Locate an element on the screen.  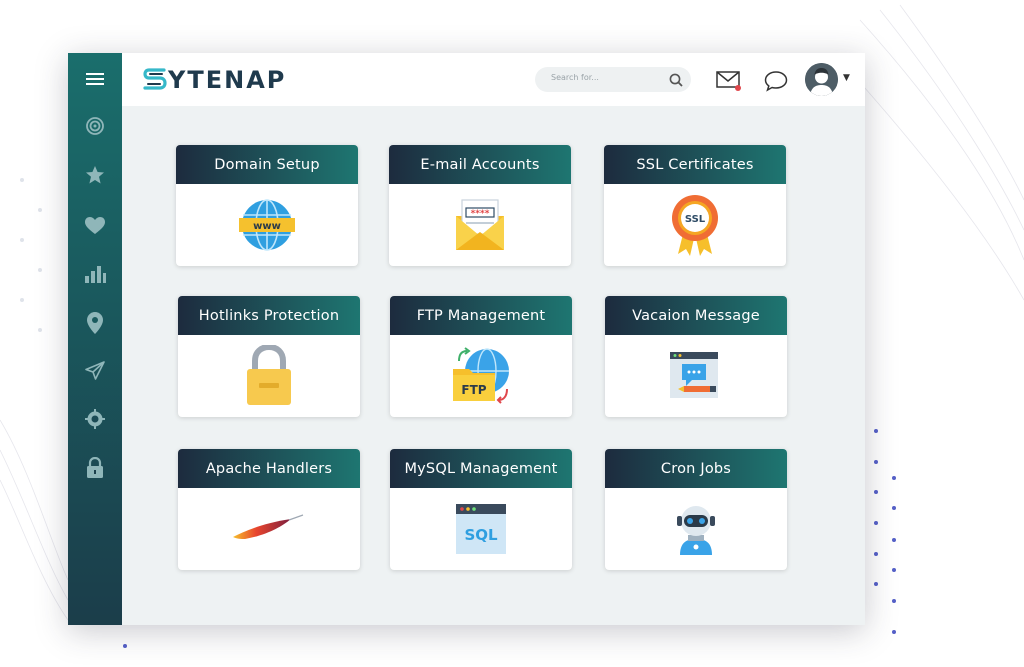
card-title: Cron Jobs is located at coordinates (696, 468).